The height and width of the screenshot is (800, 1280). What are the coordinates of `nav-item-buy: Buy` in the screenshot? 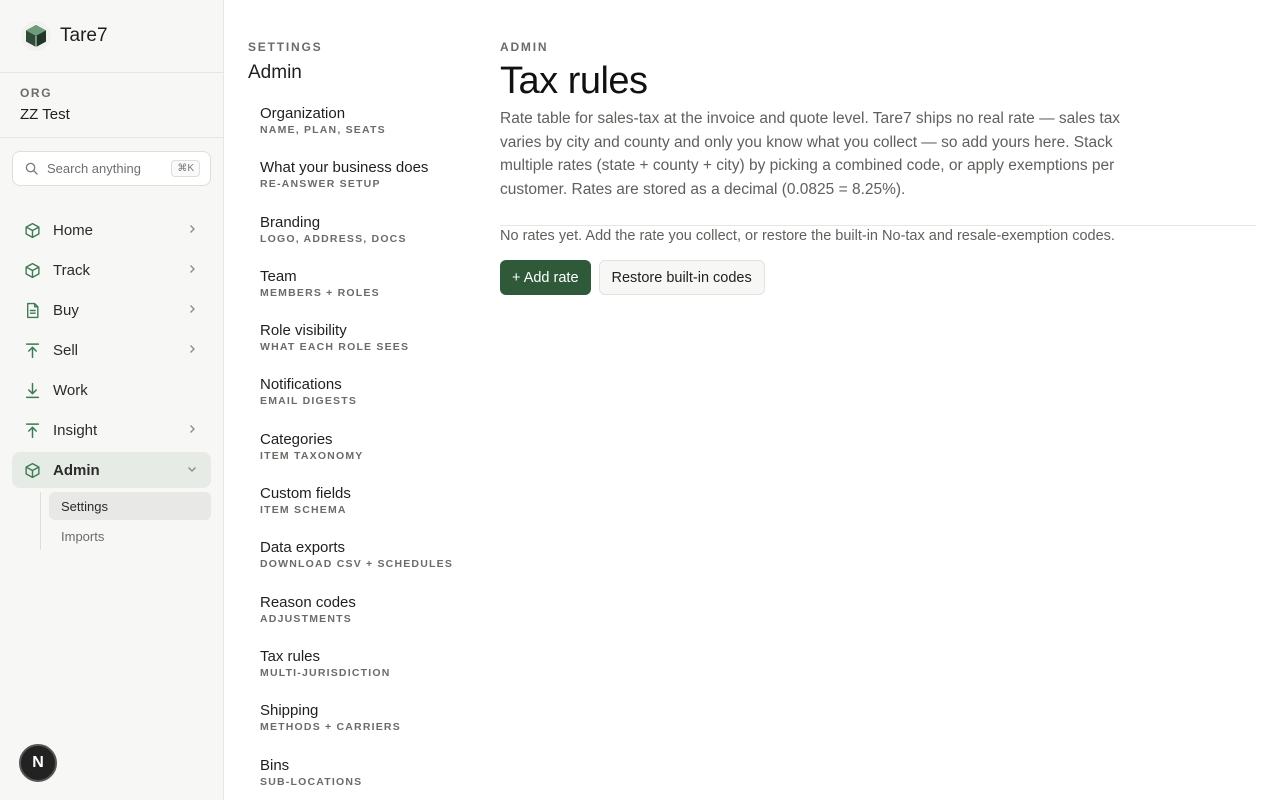 It's located at (111, 310).